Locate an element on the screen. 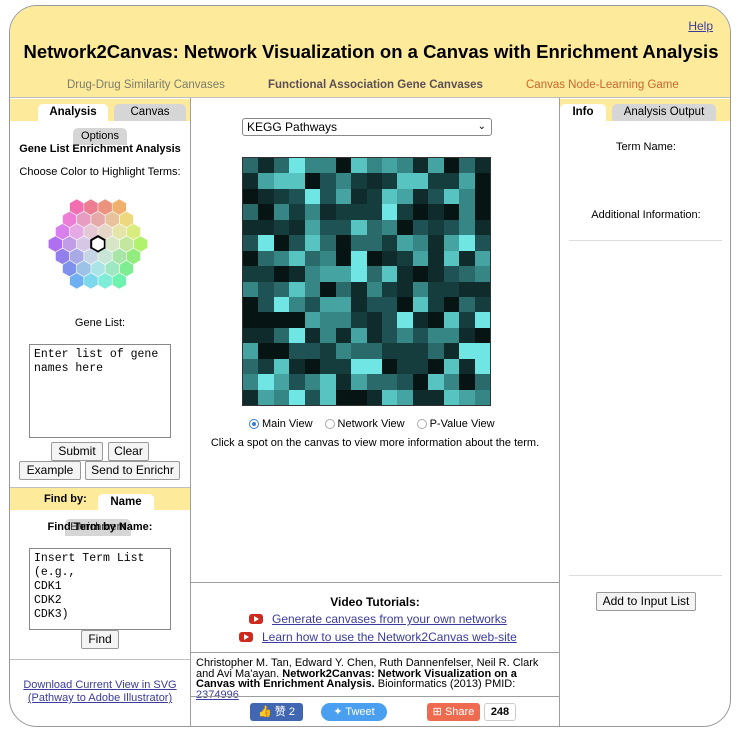  submit-button: Submit is located at coordinates (77, 451).